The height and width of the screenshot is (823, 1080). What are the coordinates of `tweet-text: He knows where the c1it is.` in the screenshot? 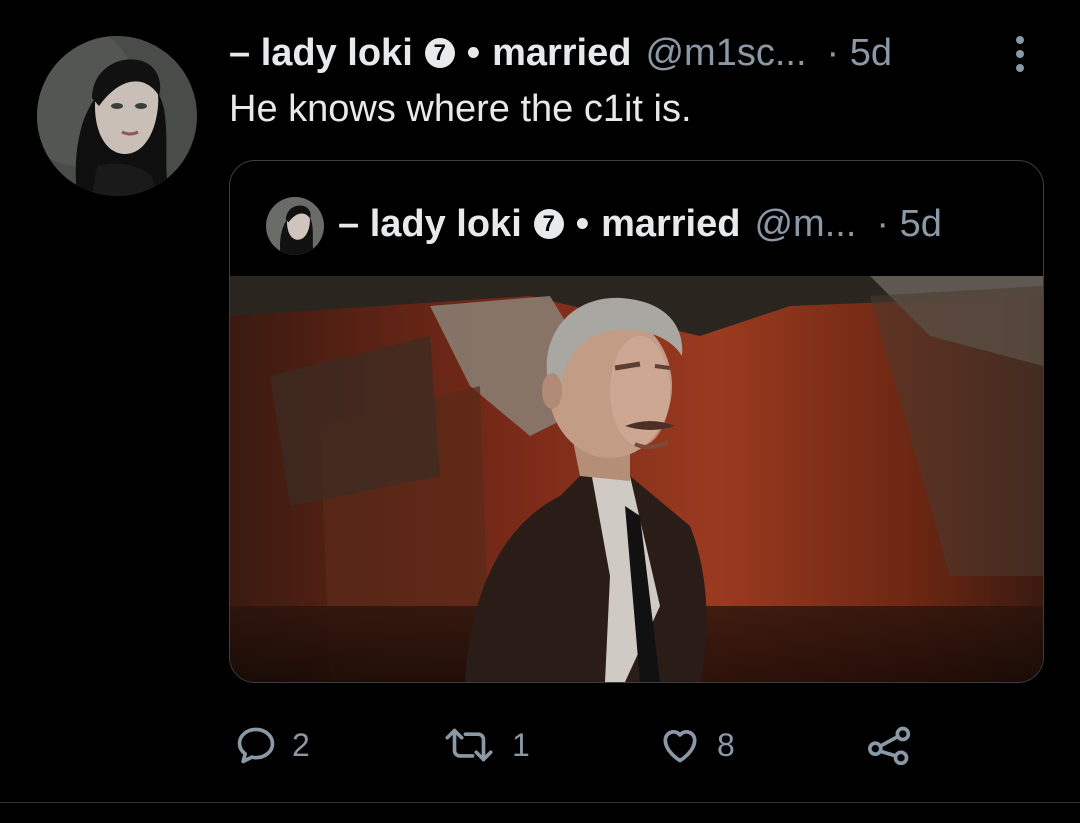 It's located at (460, 109).